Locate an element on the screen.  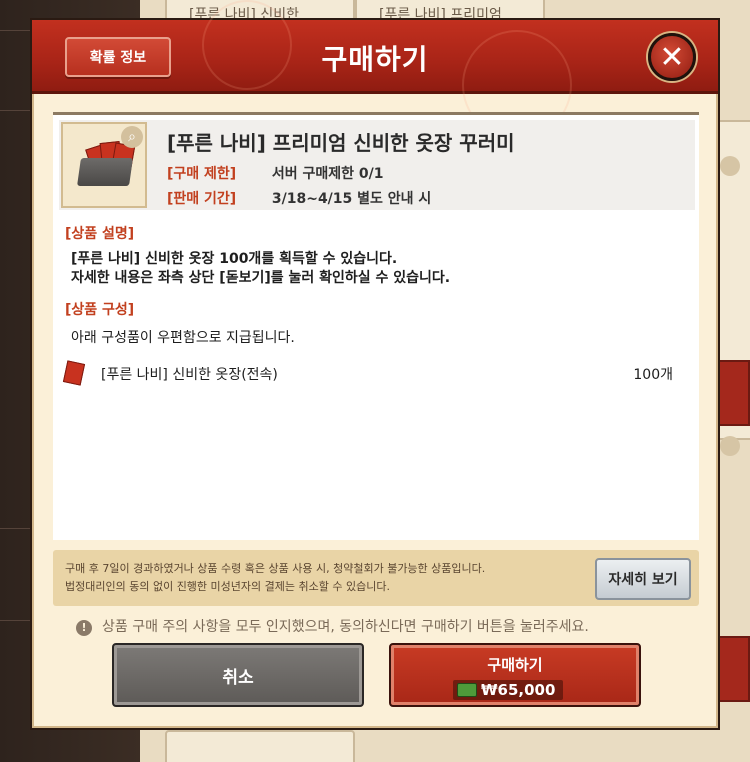
purchase-limit-row: [구매 제한] 서버 구매제한 0/1 is located at coordinates (275, 173).